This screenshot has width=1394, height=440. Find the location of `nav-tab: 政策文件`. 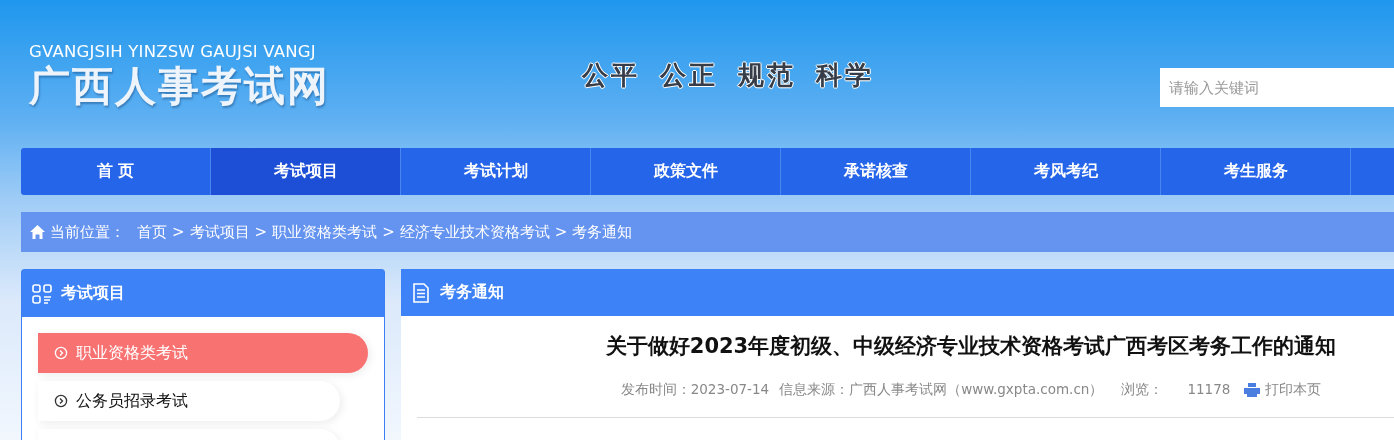

nav-tab: 政策文件 is located at coordinates (686, 171).